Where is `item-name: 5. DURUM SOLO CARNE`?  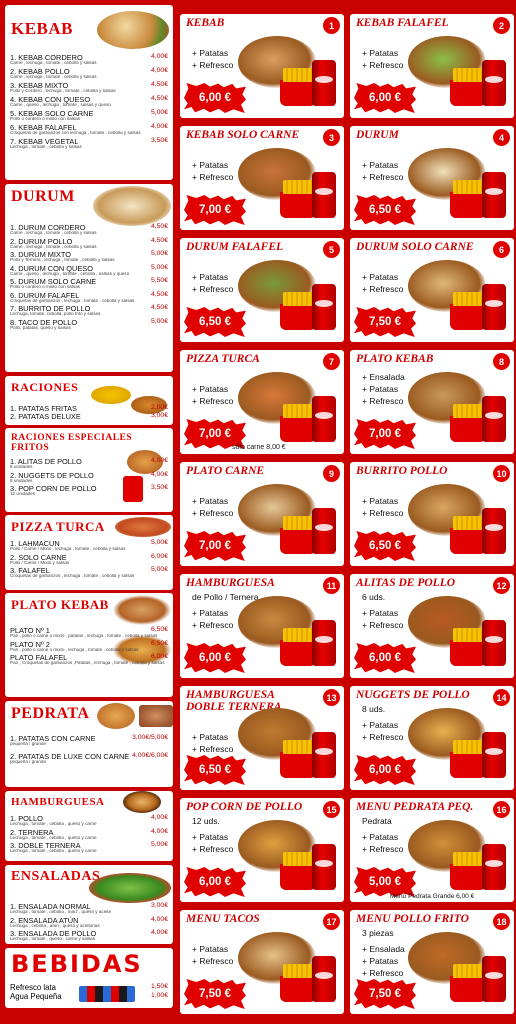
item-name: 5. DURUM SOLO CARNE is located at coordinates (53, 281).